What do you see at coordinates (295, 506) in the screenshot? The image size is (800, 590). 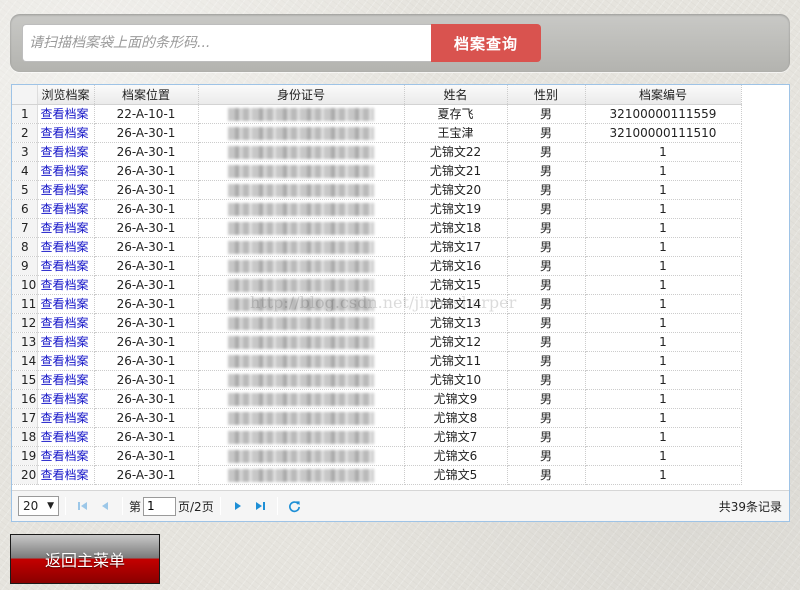 I see `refresh-button` at bounding box center [295, 506].